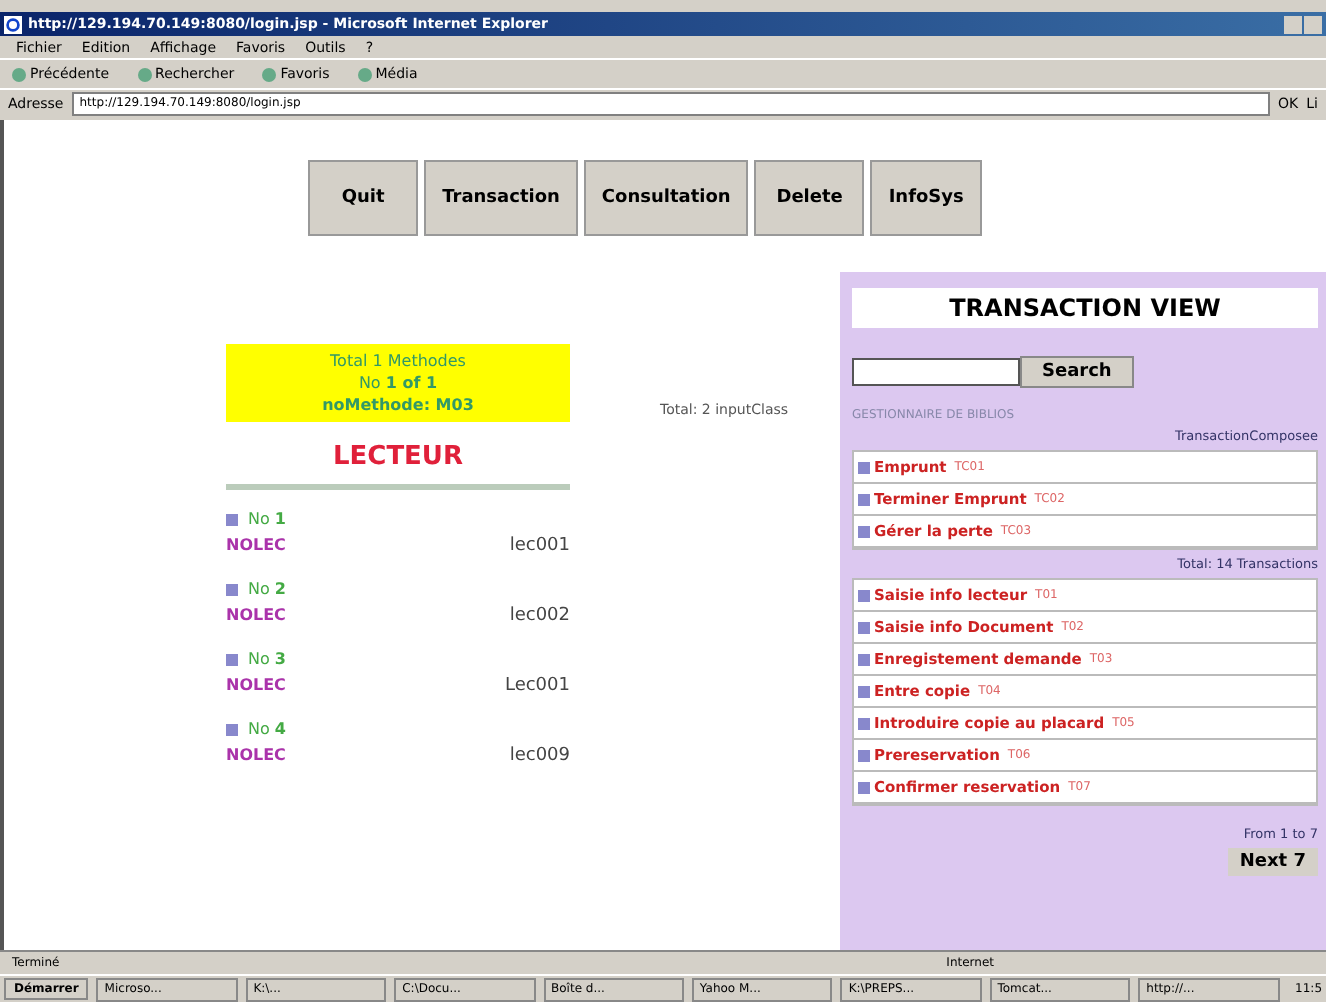  I want to click on section-title: LECTEUR, so click(398, 457).